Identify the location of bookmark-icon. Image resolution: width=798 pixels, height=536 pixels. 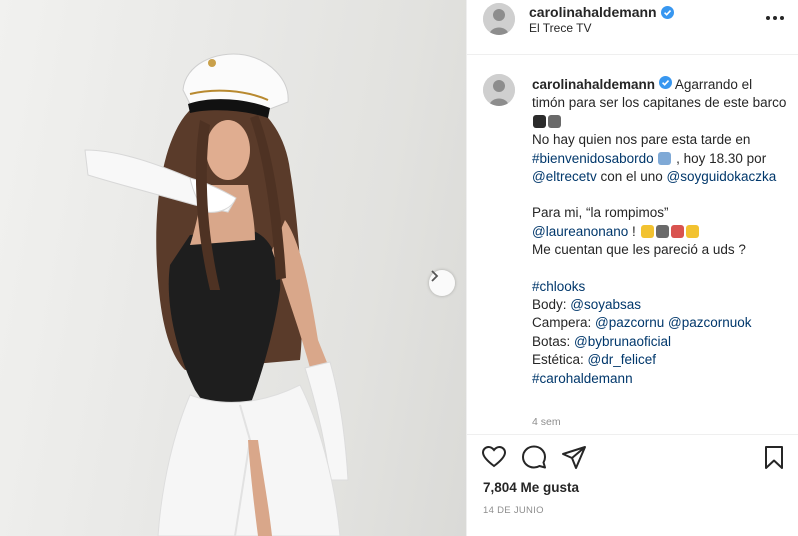
(774, 457).